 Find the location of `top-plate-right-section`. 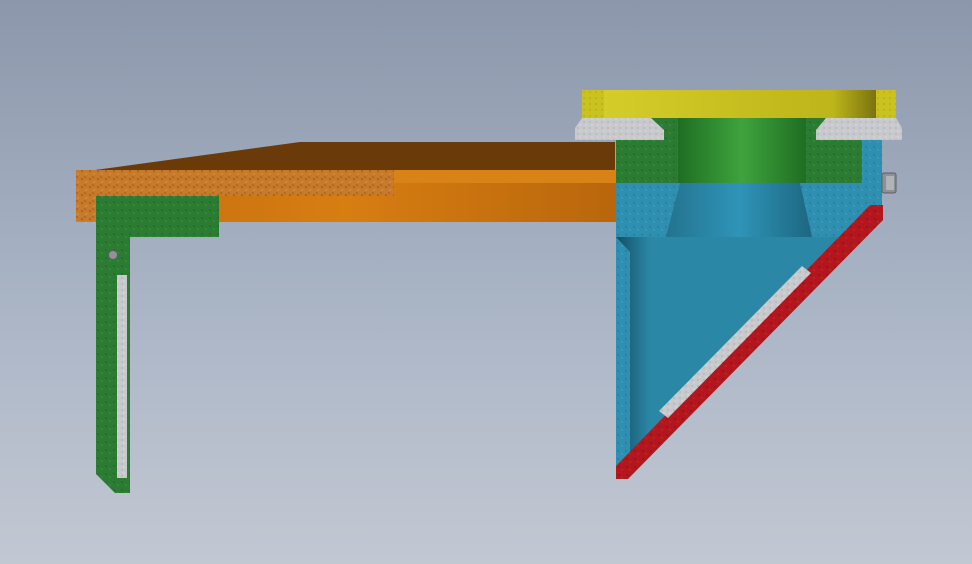

top-plate-right-section is located at coordinates (886, 104).